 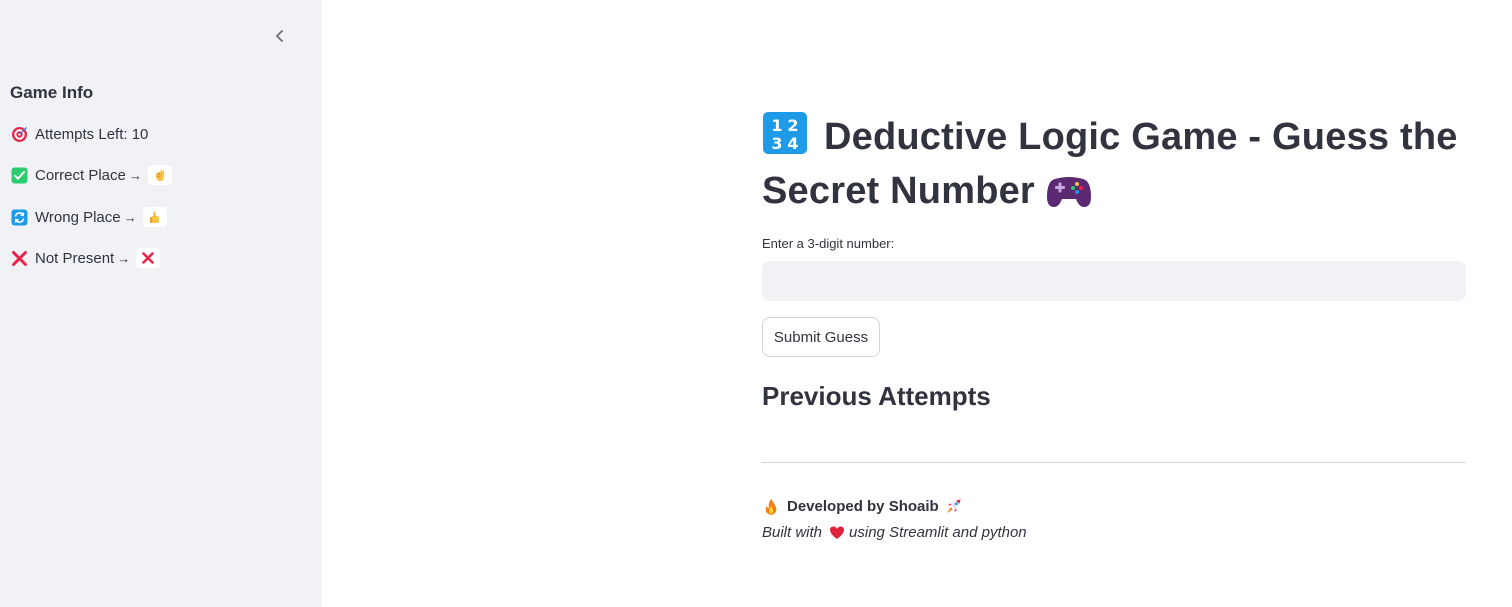 What do you see at coordinates (75, 258) in the screenshot?
I see `info-item-label: Not Present` at bounding box center [75, 258].